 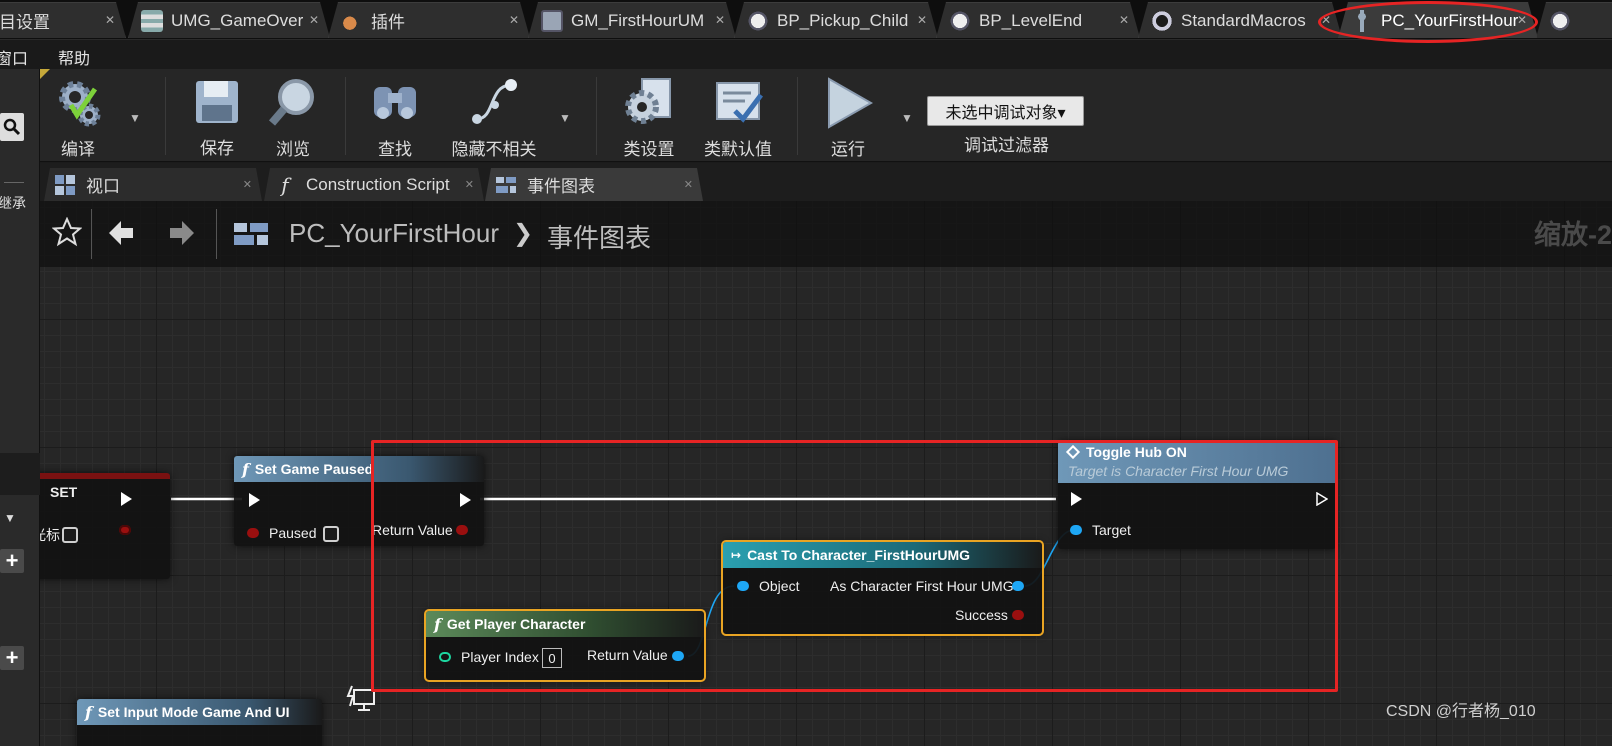 What do you see at coordinates (561, 186) in the screenshot?
I see `tab-label: 事件图表` at bounding box center [561, 186].